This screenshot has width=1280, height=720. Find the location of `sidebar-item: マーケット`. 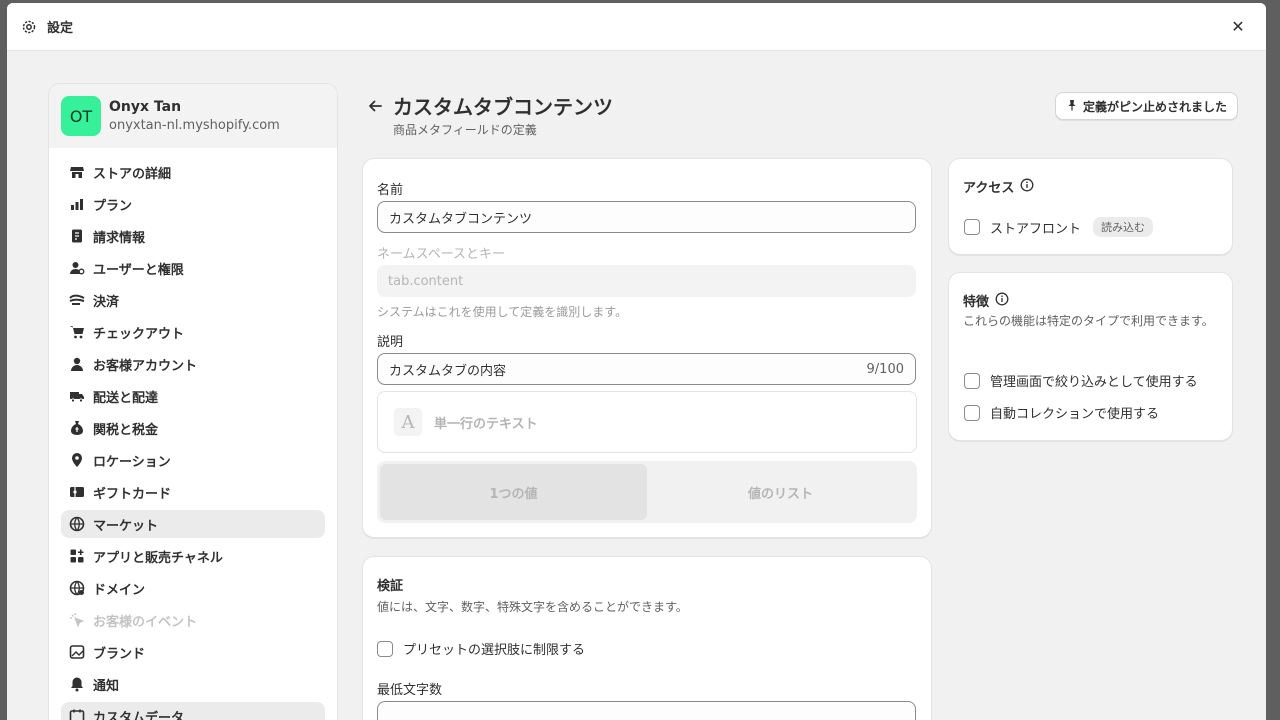

sidebar-item: マーケット is located at coordinates (193, 524).